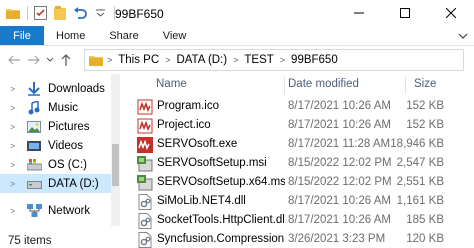 This screenshot has width=474, height=248. What do you see at coordinates (60, 126) in the screenshot?
I see `sidebar-item-pictures: > Pictures` at bounding box center [60, 126].